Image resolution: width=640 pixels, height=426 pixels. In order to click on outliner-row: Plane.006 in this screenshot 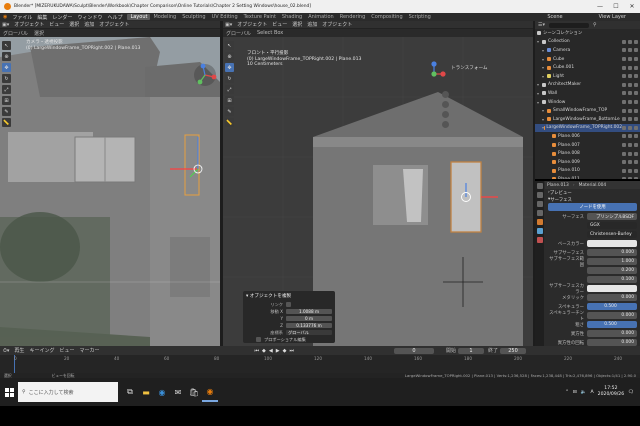, I will do `click(587, 136)`.